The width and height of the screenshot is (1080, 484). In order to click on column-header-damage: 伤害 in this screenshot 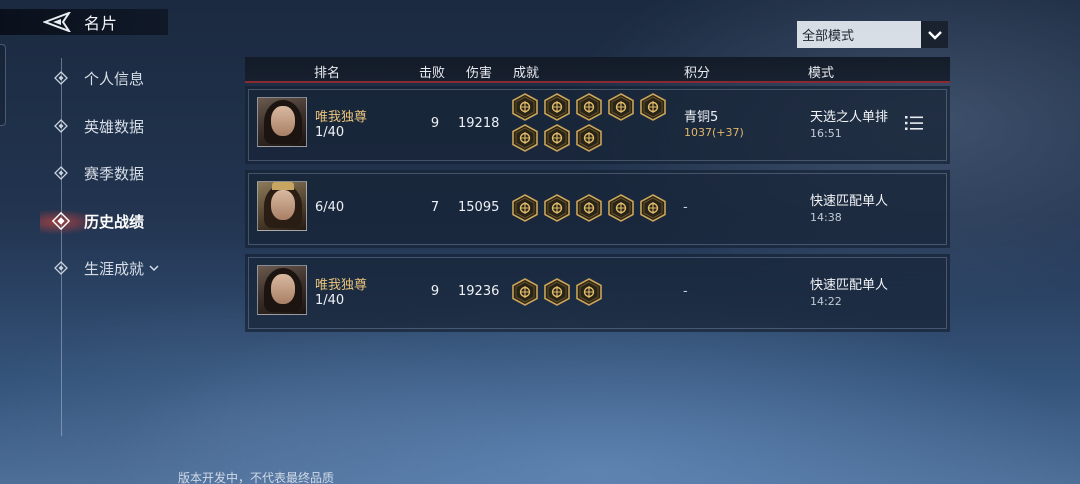, I will do `click(479, 73)`.